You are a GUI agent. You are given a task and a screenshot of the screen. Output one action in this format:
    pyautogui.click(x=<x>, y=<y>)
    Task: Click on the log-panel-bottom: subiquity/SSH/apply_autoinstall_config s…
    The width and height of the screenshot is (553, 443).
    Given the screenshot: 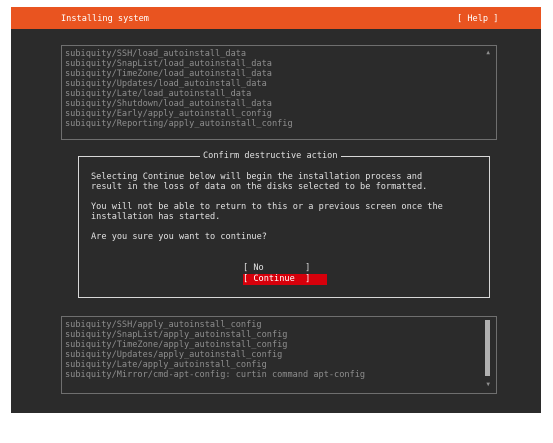 What is the action you would take?
    pyautogui.click(x=279, y=355)
    